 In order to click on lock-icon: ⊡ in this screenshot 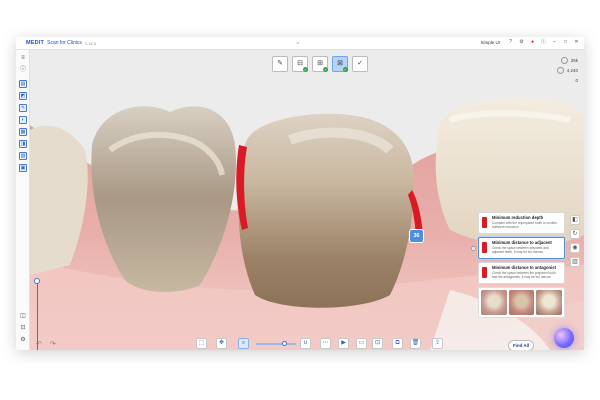, I will do `click(23, 328)`.